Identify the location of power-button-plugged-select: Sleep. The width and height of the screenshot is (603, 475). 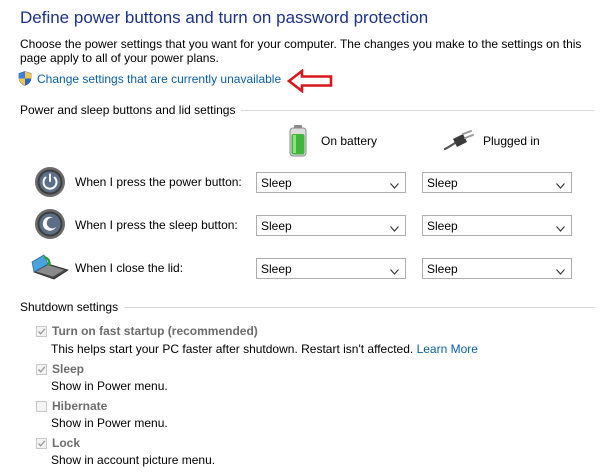
(497, 182).